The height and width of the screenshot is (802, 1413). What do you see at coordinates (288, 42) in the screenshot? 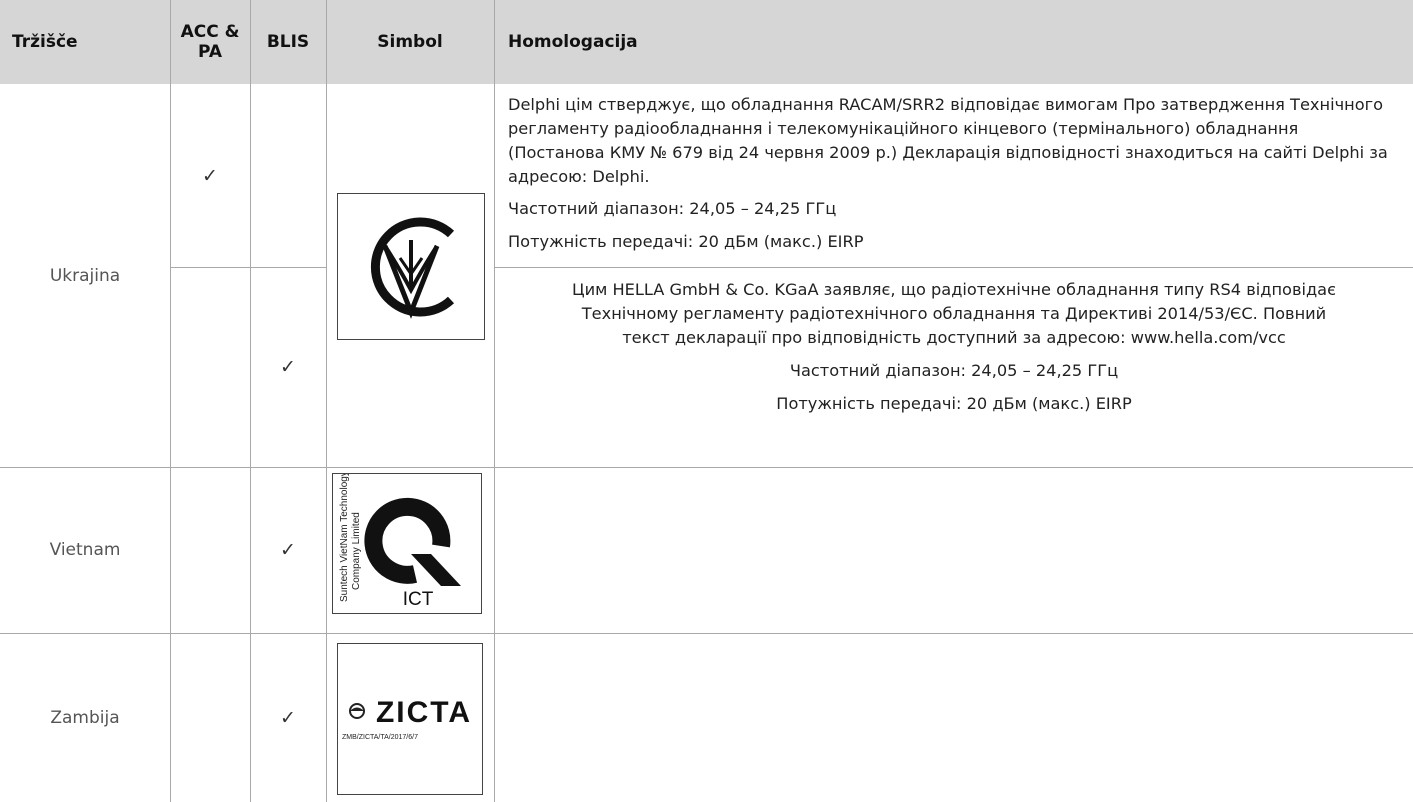
I see `header-blis: BLIS` at bounding box center [288, 42].